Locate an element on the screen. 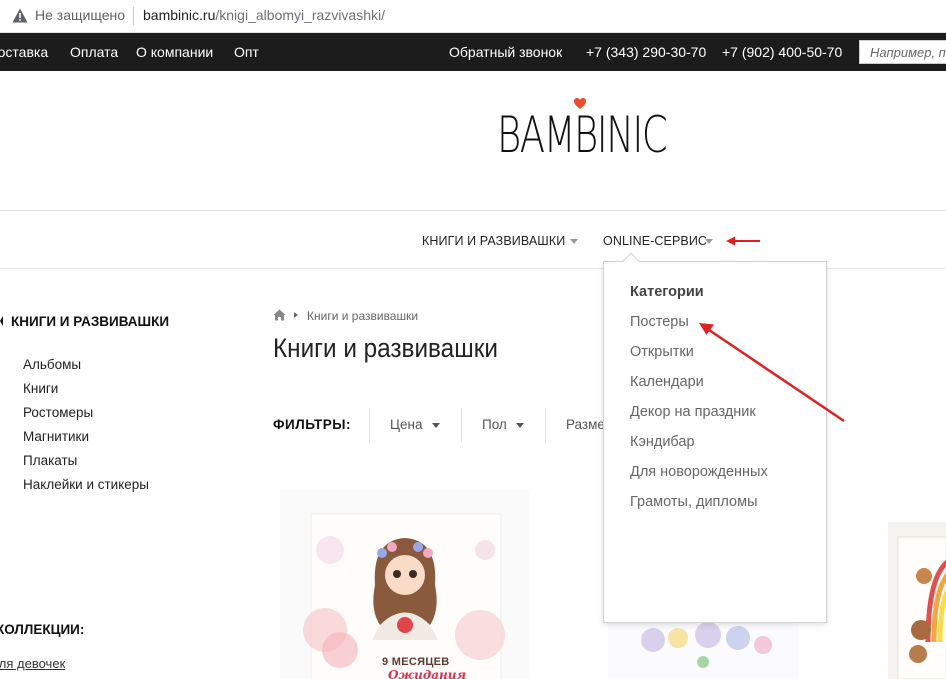  book-cover-subtitle: Ожидания is located at coordinates (427, 673).